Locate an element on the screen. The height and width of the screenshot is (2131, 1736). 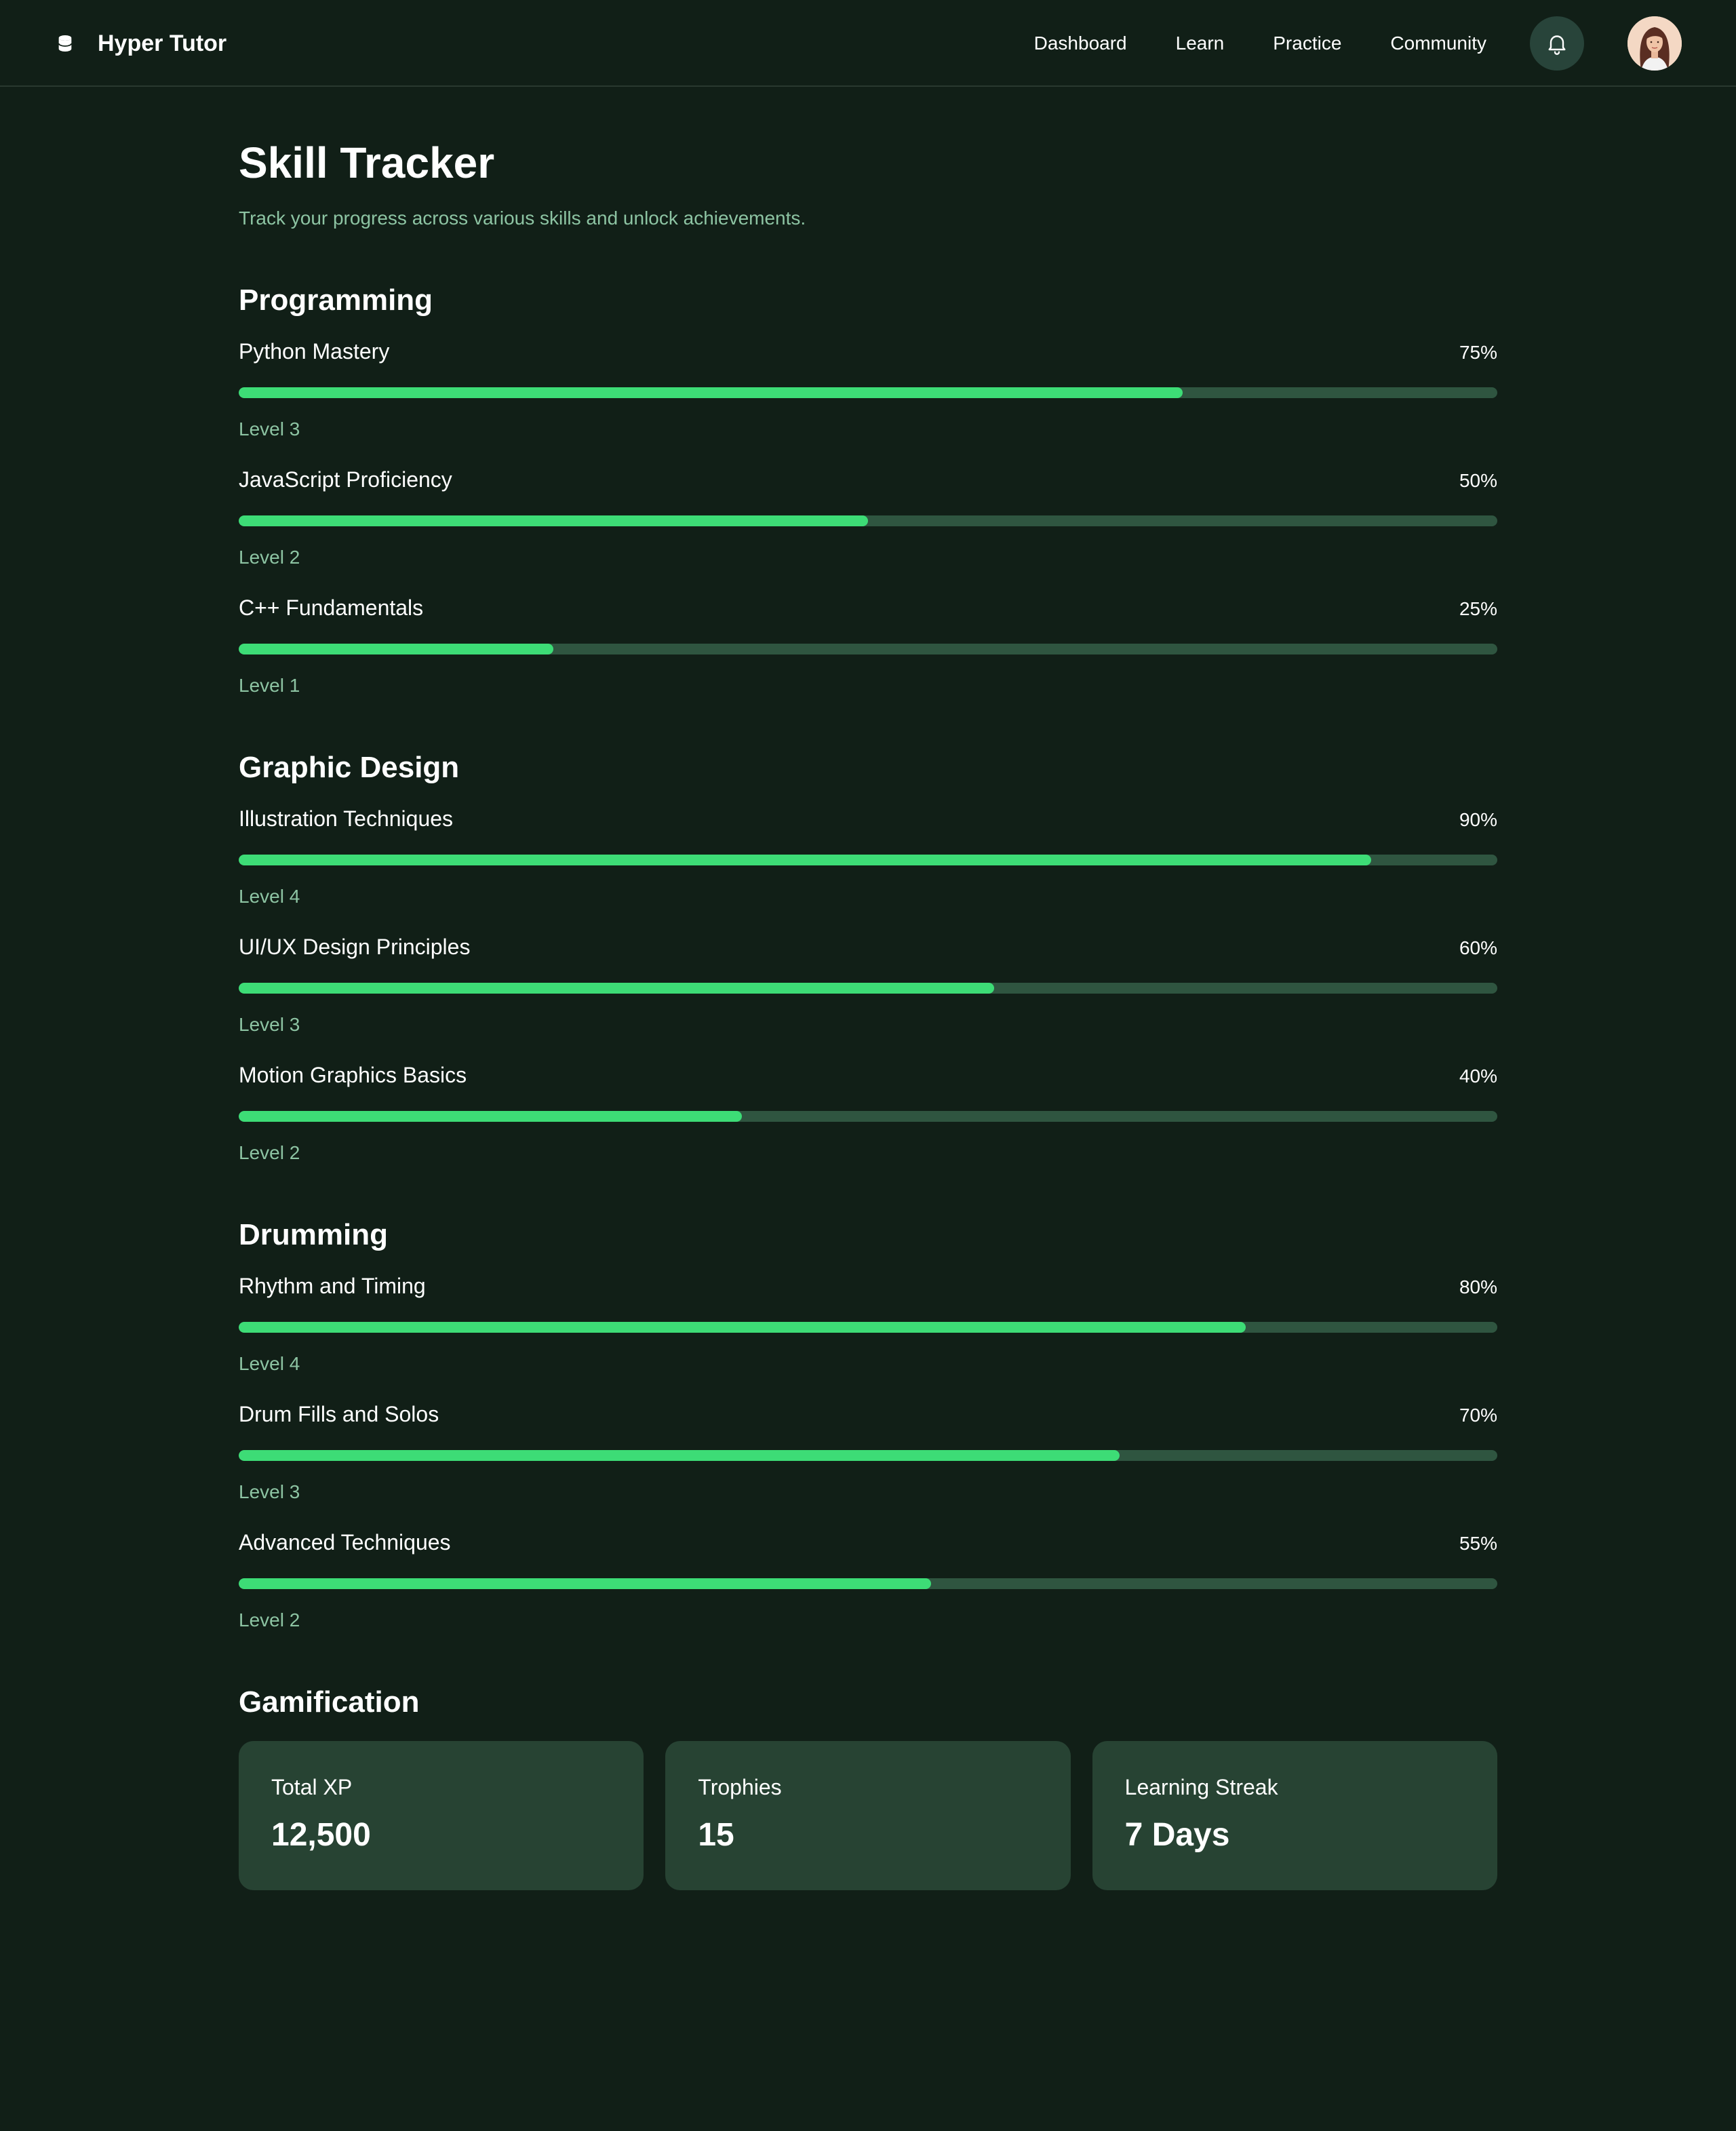
skill-name: Drum Fills and Solos is located at coordinates (339, 1413).